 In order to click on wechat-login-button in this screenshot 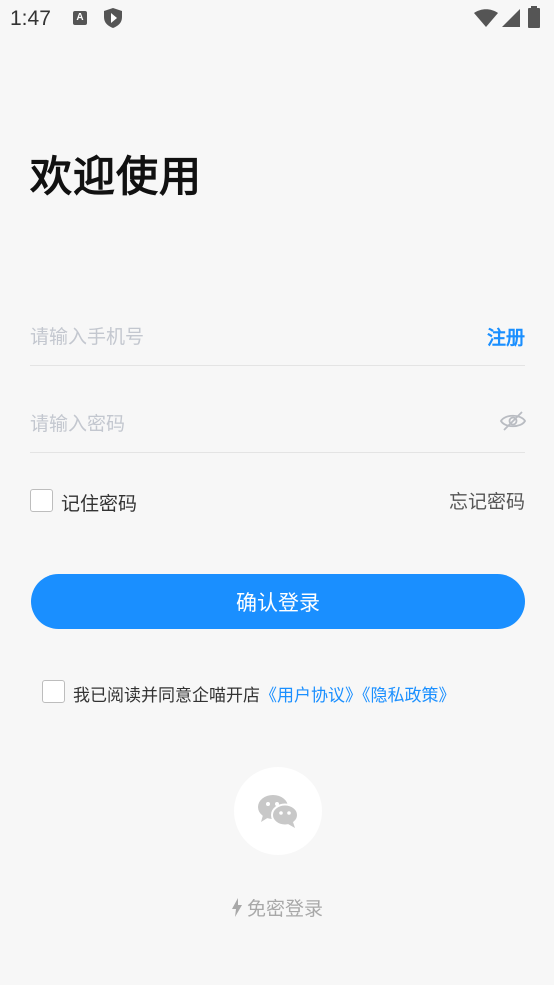, I will do `click(278, 811)`.